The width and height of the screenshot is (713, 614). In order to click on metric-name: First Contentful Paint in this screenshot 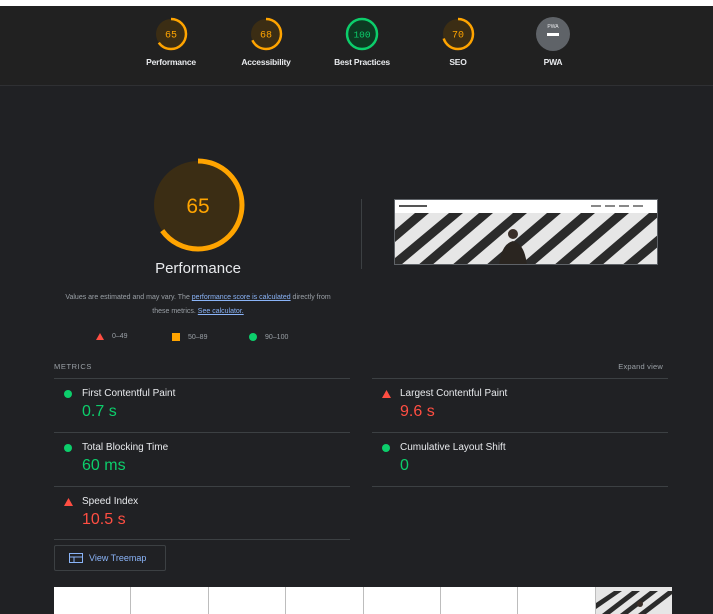, I will do `click(129, 393)`.